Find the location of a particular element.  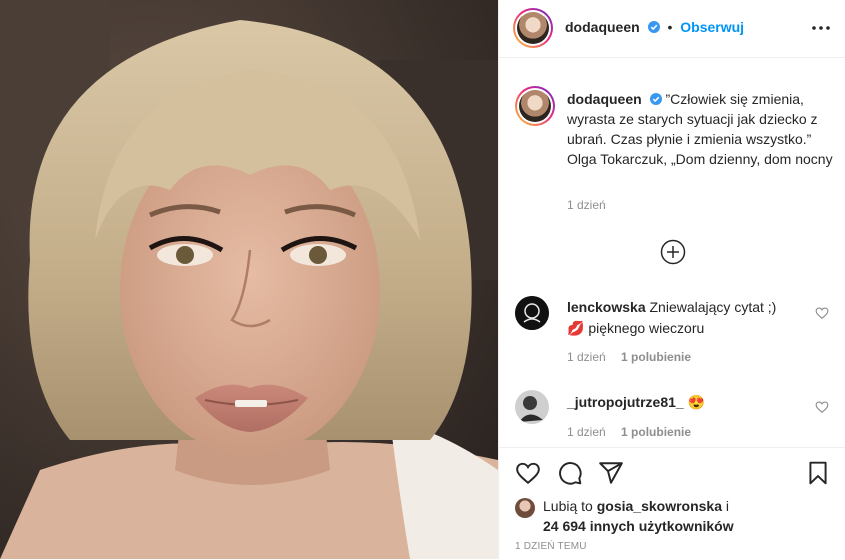

kiss-emoji: 💋 is located at coordinates (576, 328).